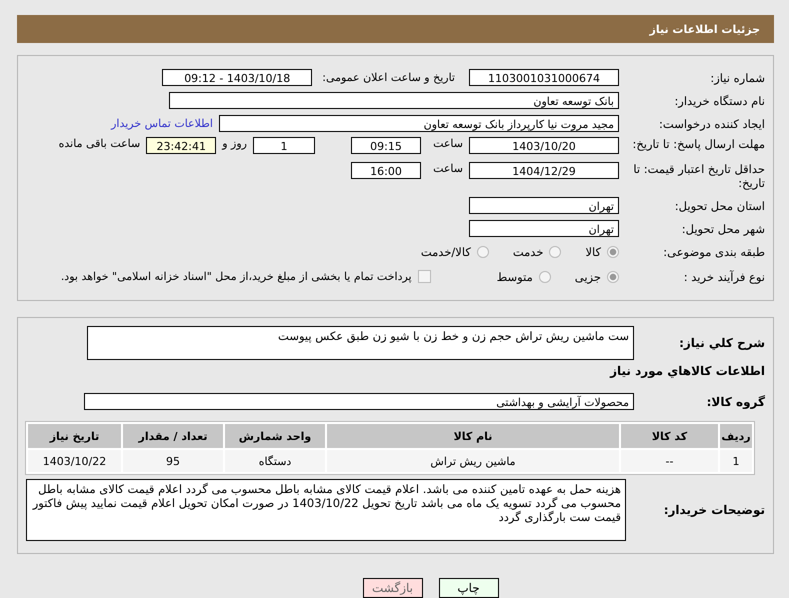 The image size is (789, 598). What do you see at coordinates (736, 436) in the screenshot?
I see `column-header: ردیف` at bounding box center [736, 436].